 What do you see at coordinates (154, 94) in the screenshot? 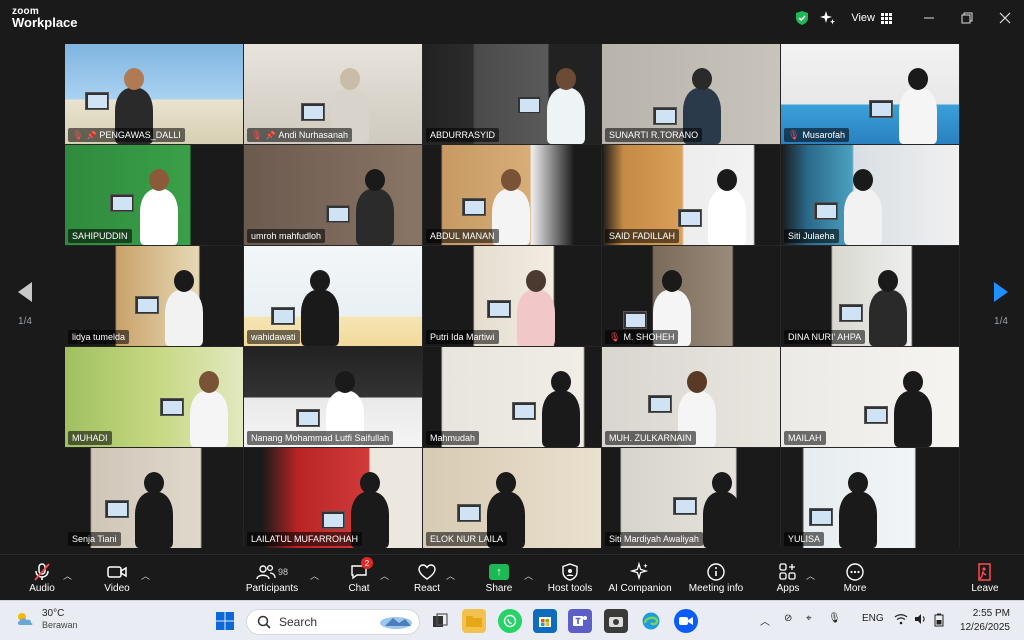
I see `participant-tile: 🎙 📌 PENGAWAS_DALLI` at bounding box center [154, 94].